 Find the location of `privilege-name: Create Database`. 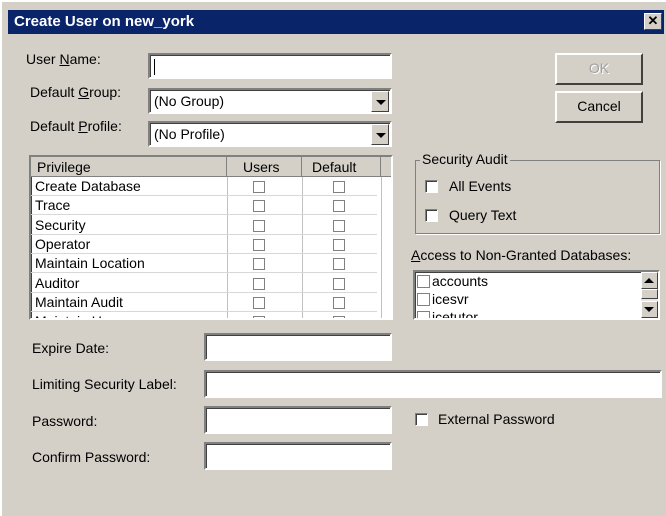

privilege-name: Create Database is located at coordinates (88, 186).